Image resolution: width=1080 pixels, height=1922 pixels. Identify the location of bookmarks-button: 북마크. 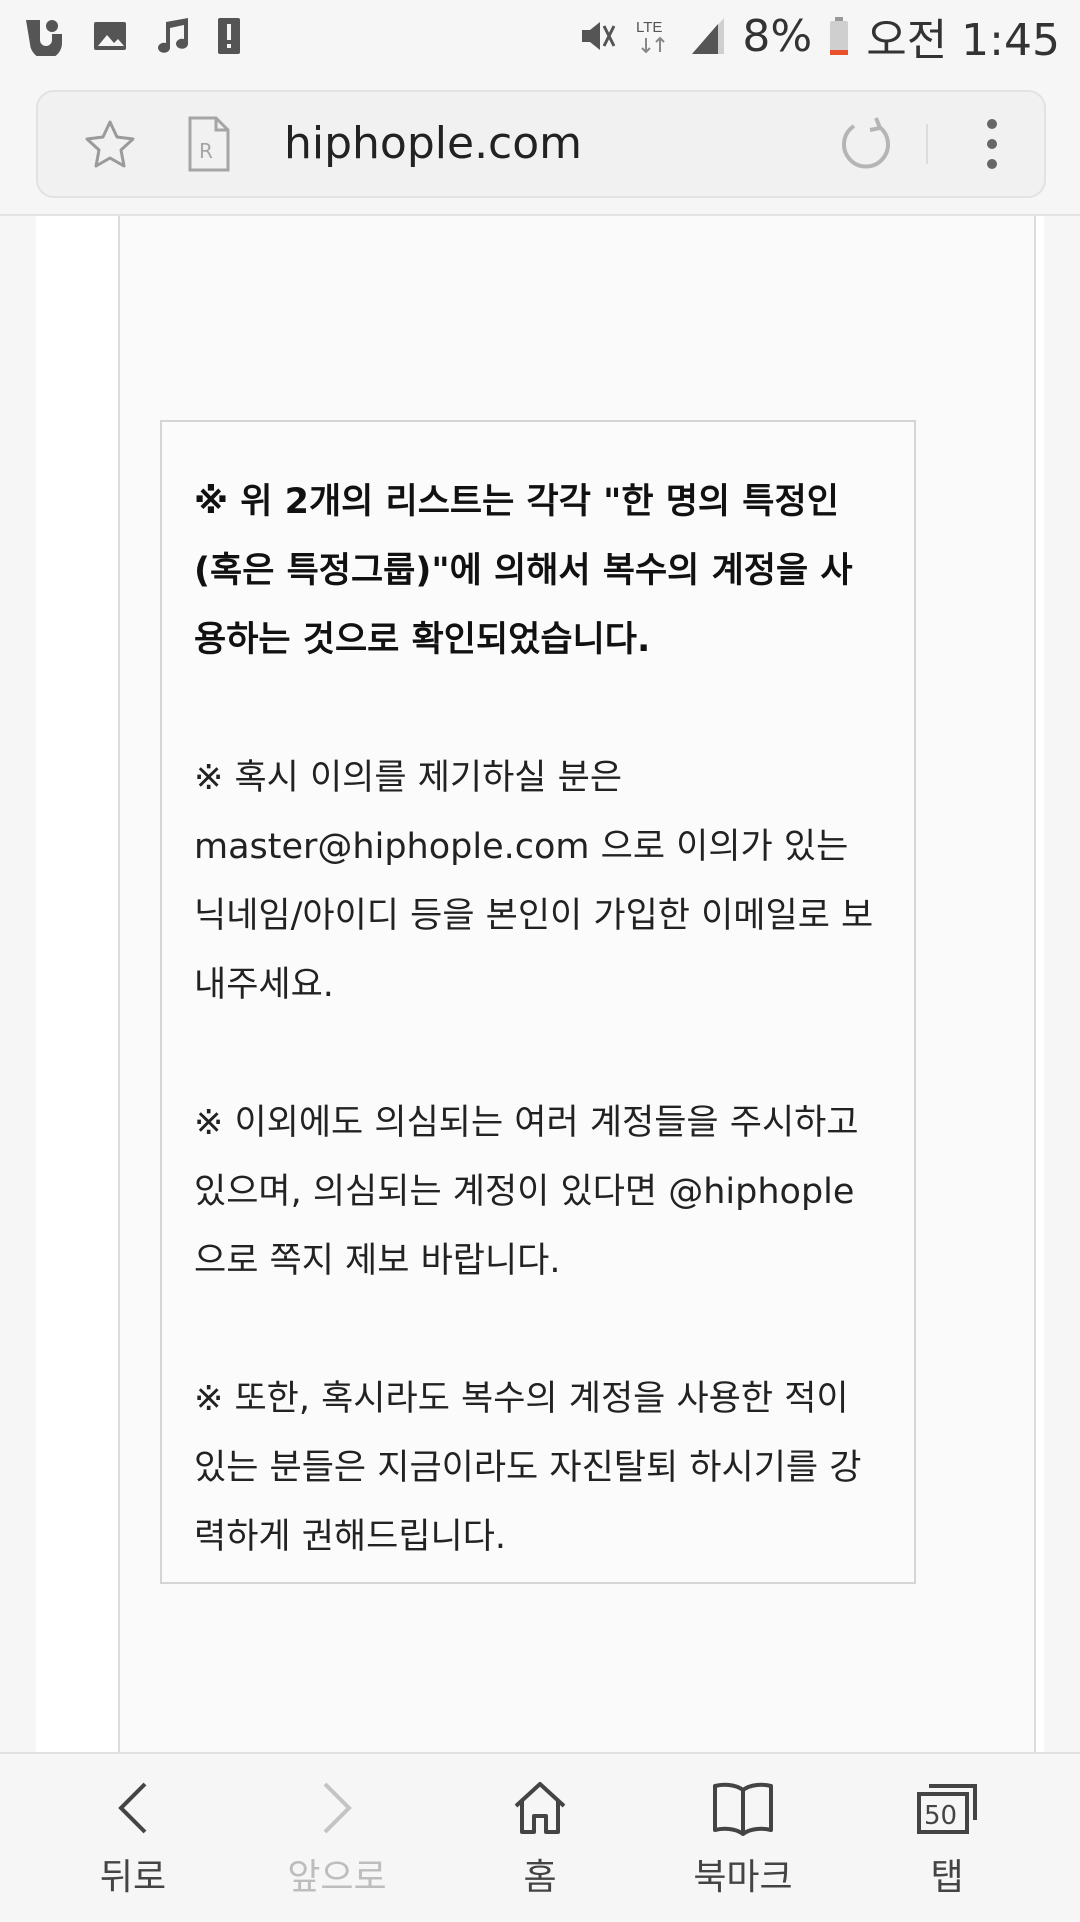
(743, 1840).